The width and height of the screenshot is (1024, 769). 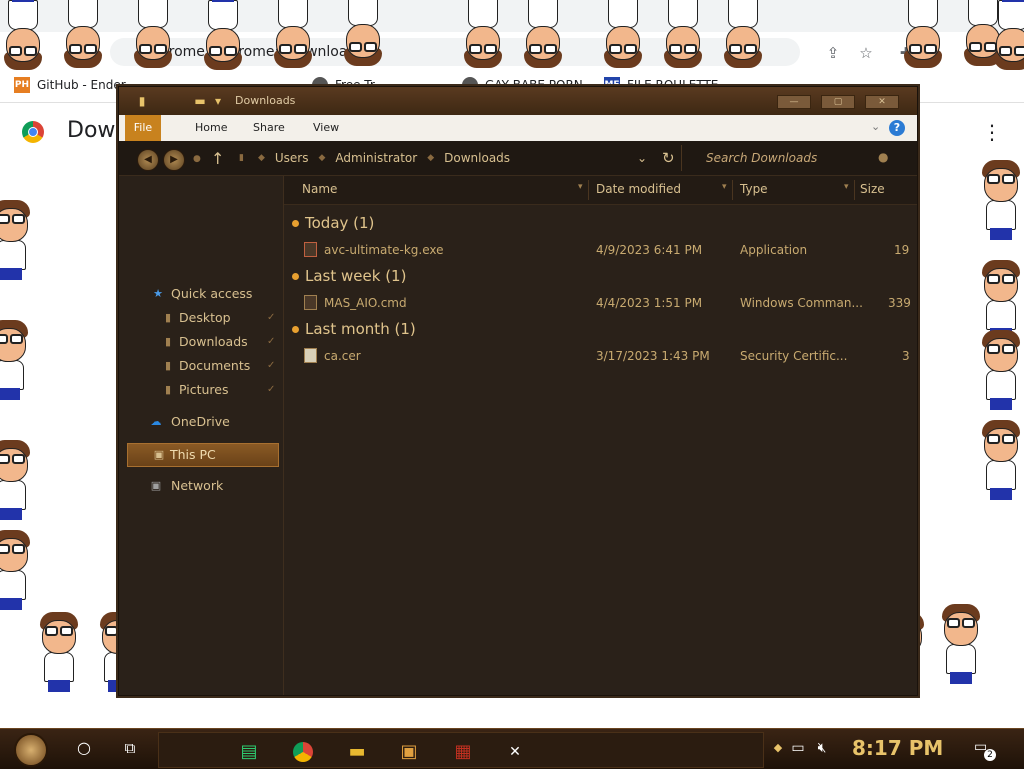 What do you see at coordinates (265, 100) in the screenshot?
I see `window-title: Downloads` at bounding box center [265, 100].